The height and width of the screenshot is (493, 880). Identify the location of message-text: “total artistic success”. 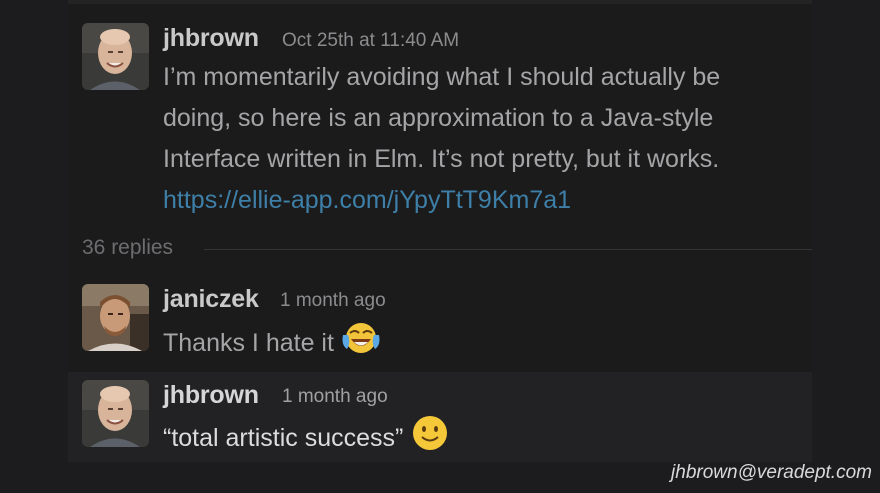
(283, 438).